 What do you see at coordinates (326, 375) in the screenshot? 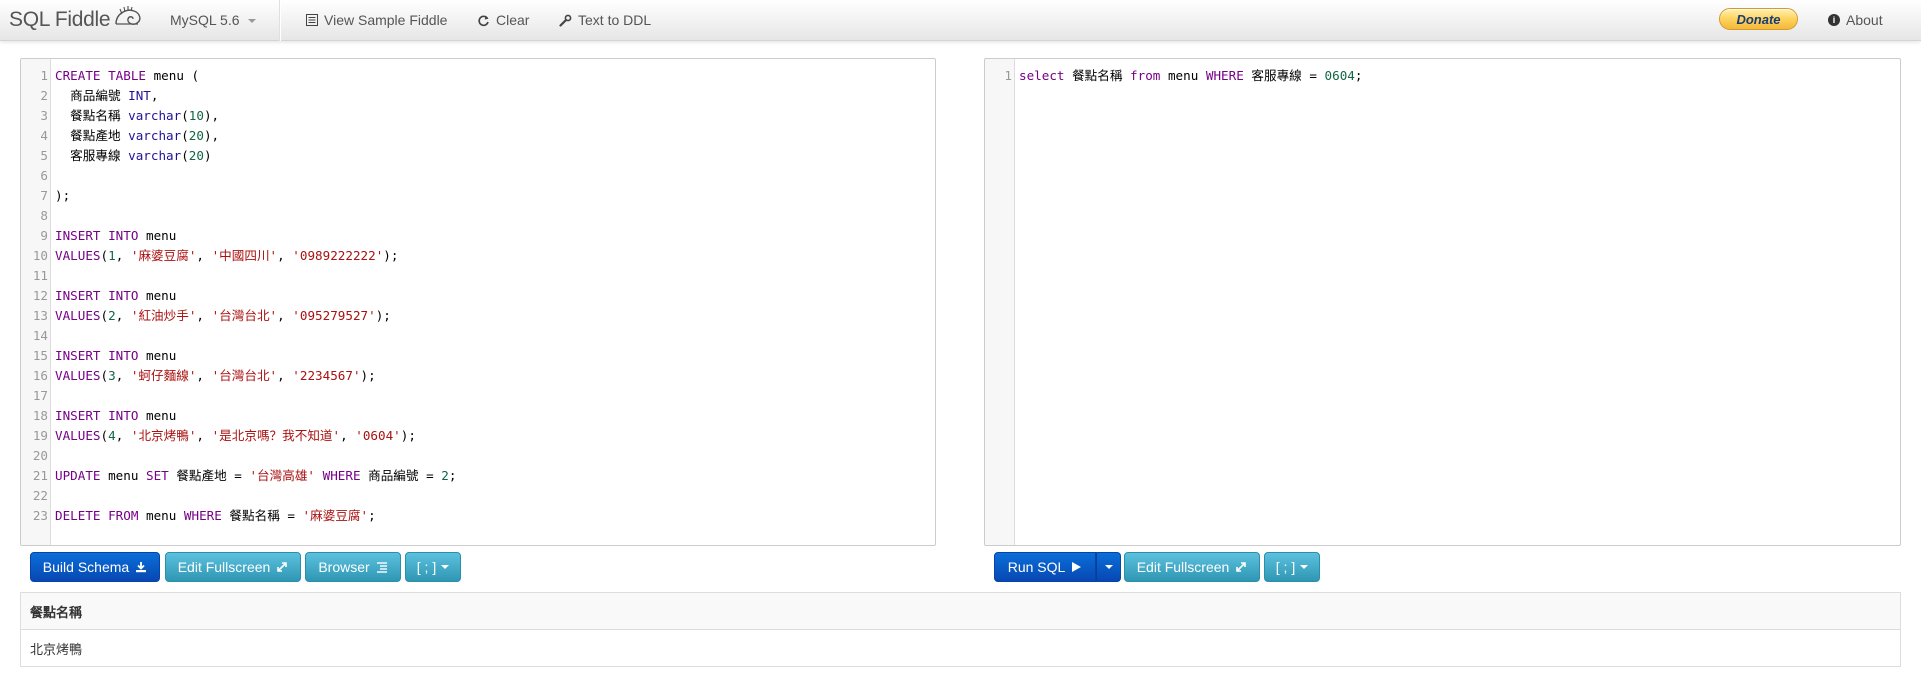
I see `code-token: '2234567'` at bounding box center [326, 375].